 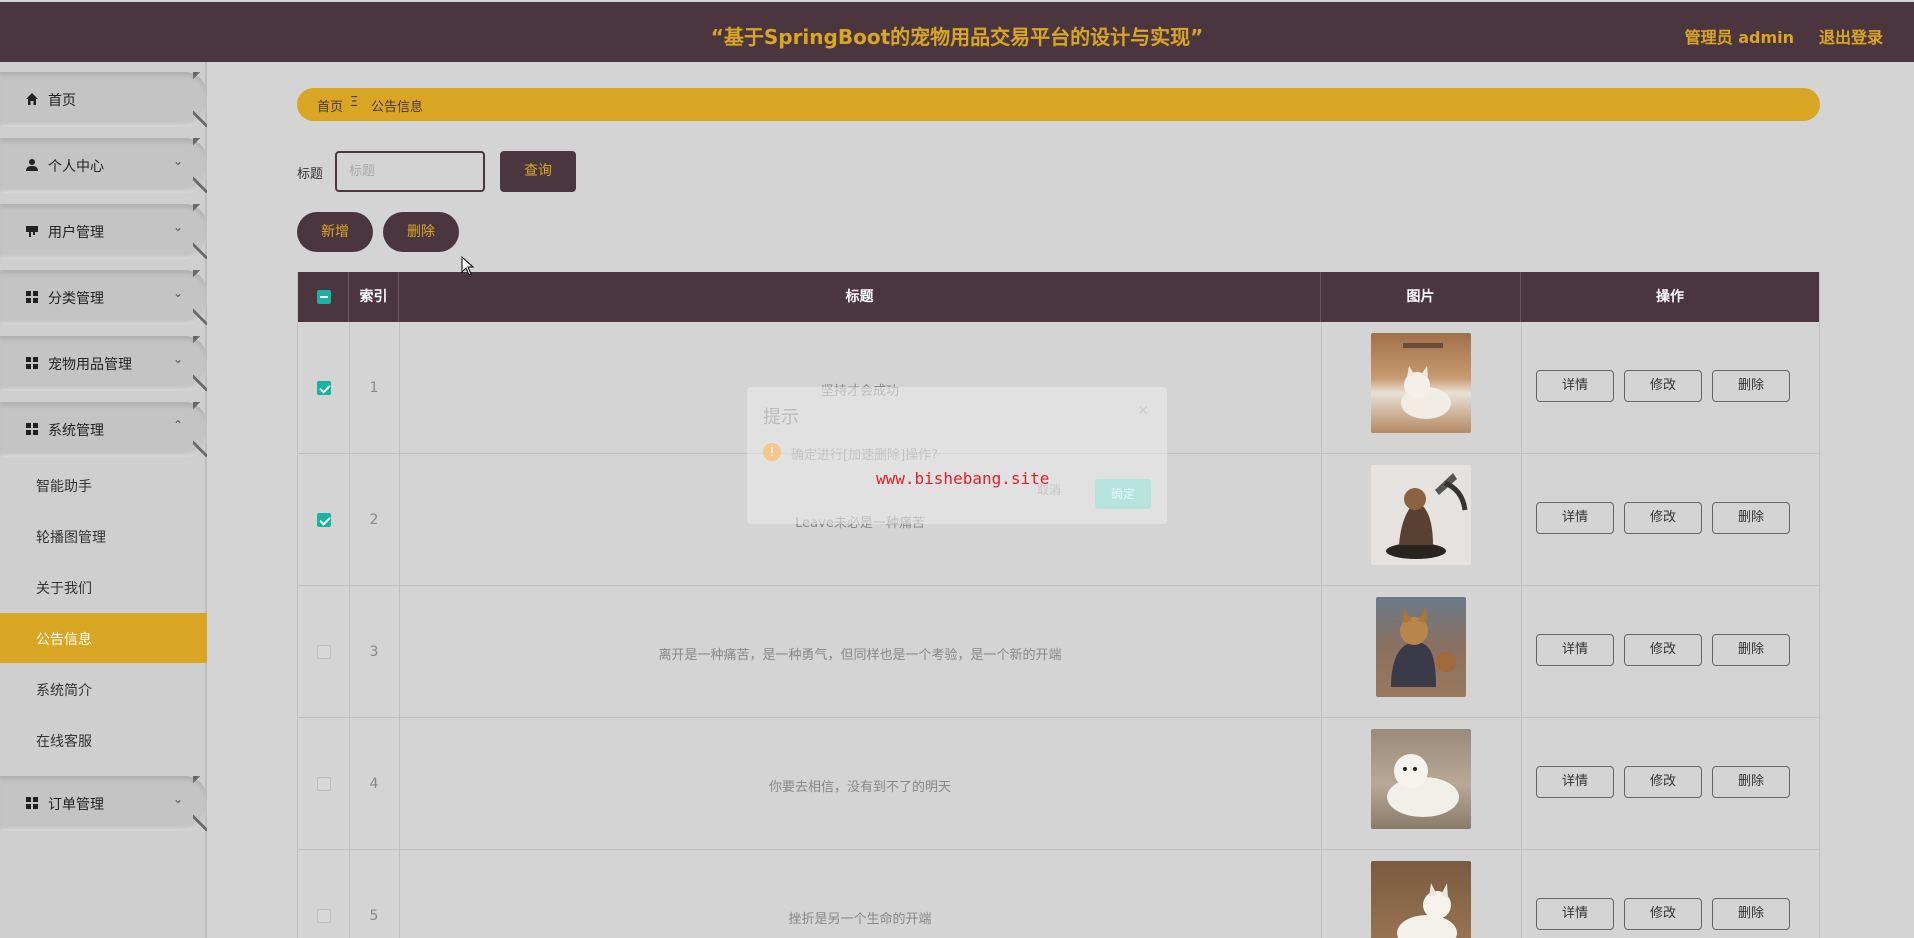 I want to click on row-index: 1, so click(x=374, y=388).